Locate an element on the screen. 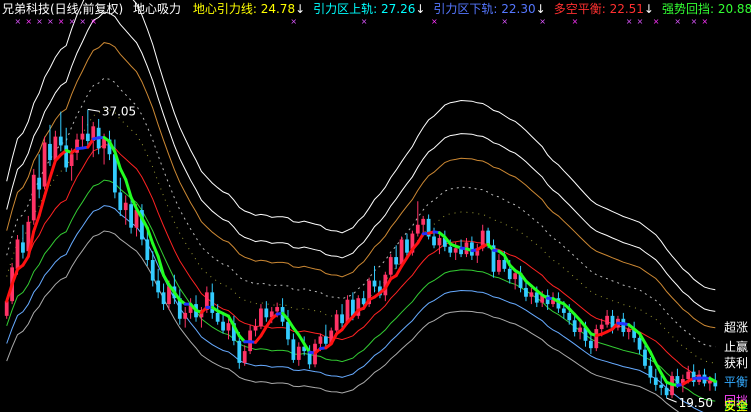 The width and height of the screenshot is (751, 412). indicator-label: 强势回挡: is located at coordinates (689, 9).